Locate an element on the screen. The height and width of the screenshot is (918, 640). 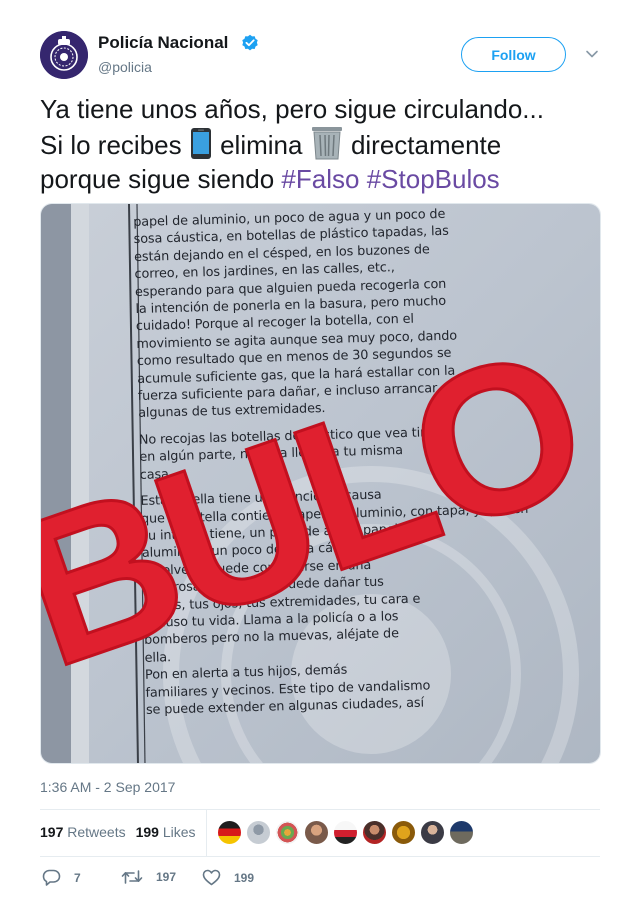
reply-count: 7 is located at coordinates (77, 877).